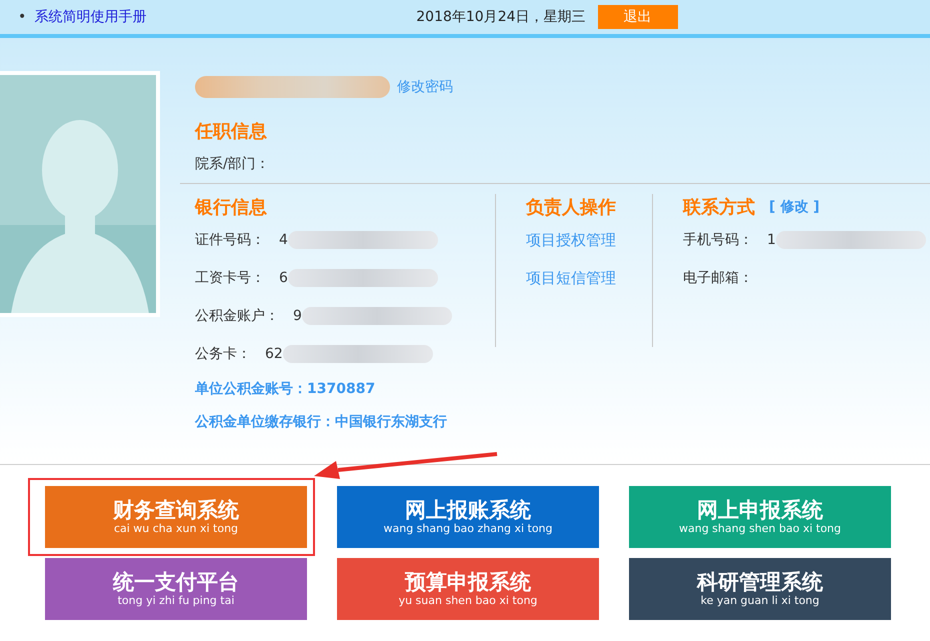 Image resolution: width=930 pixels, height=641 pixels. I want to click on system-button: 预算申报系统 yu suan shen bao xi tong, so click(468, 589).